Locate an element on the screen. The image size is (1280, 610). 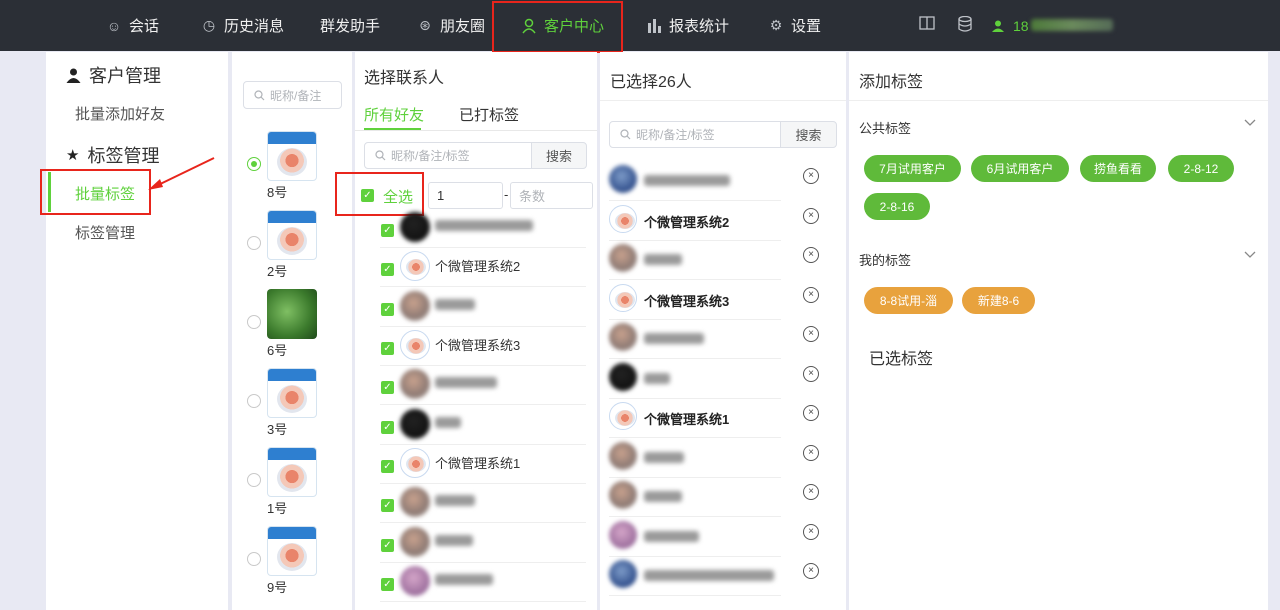
account-item: 1号 is located at coordinates (292, 486).